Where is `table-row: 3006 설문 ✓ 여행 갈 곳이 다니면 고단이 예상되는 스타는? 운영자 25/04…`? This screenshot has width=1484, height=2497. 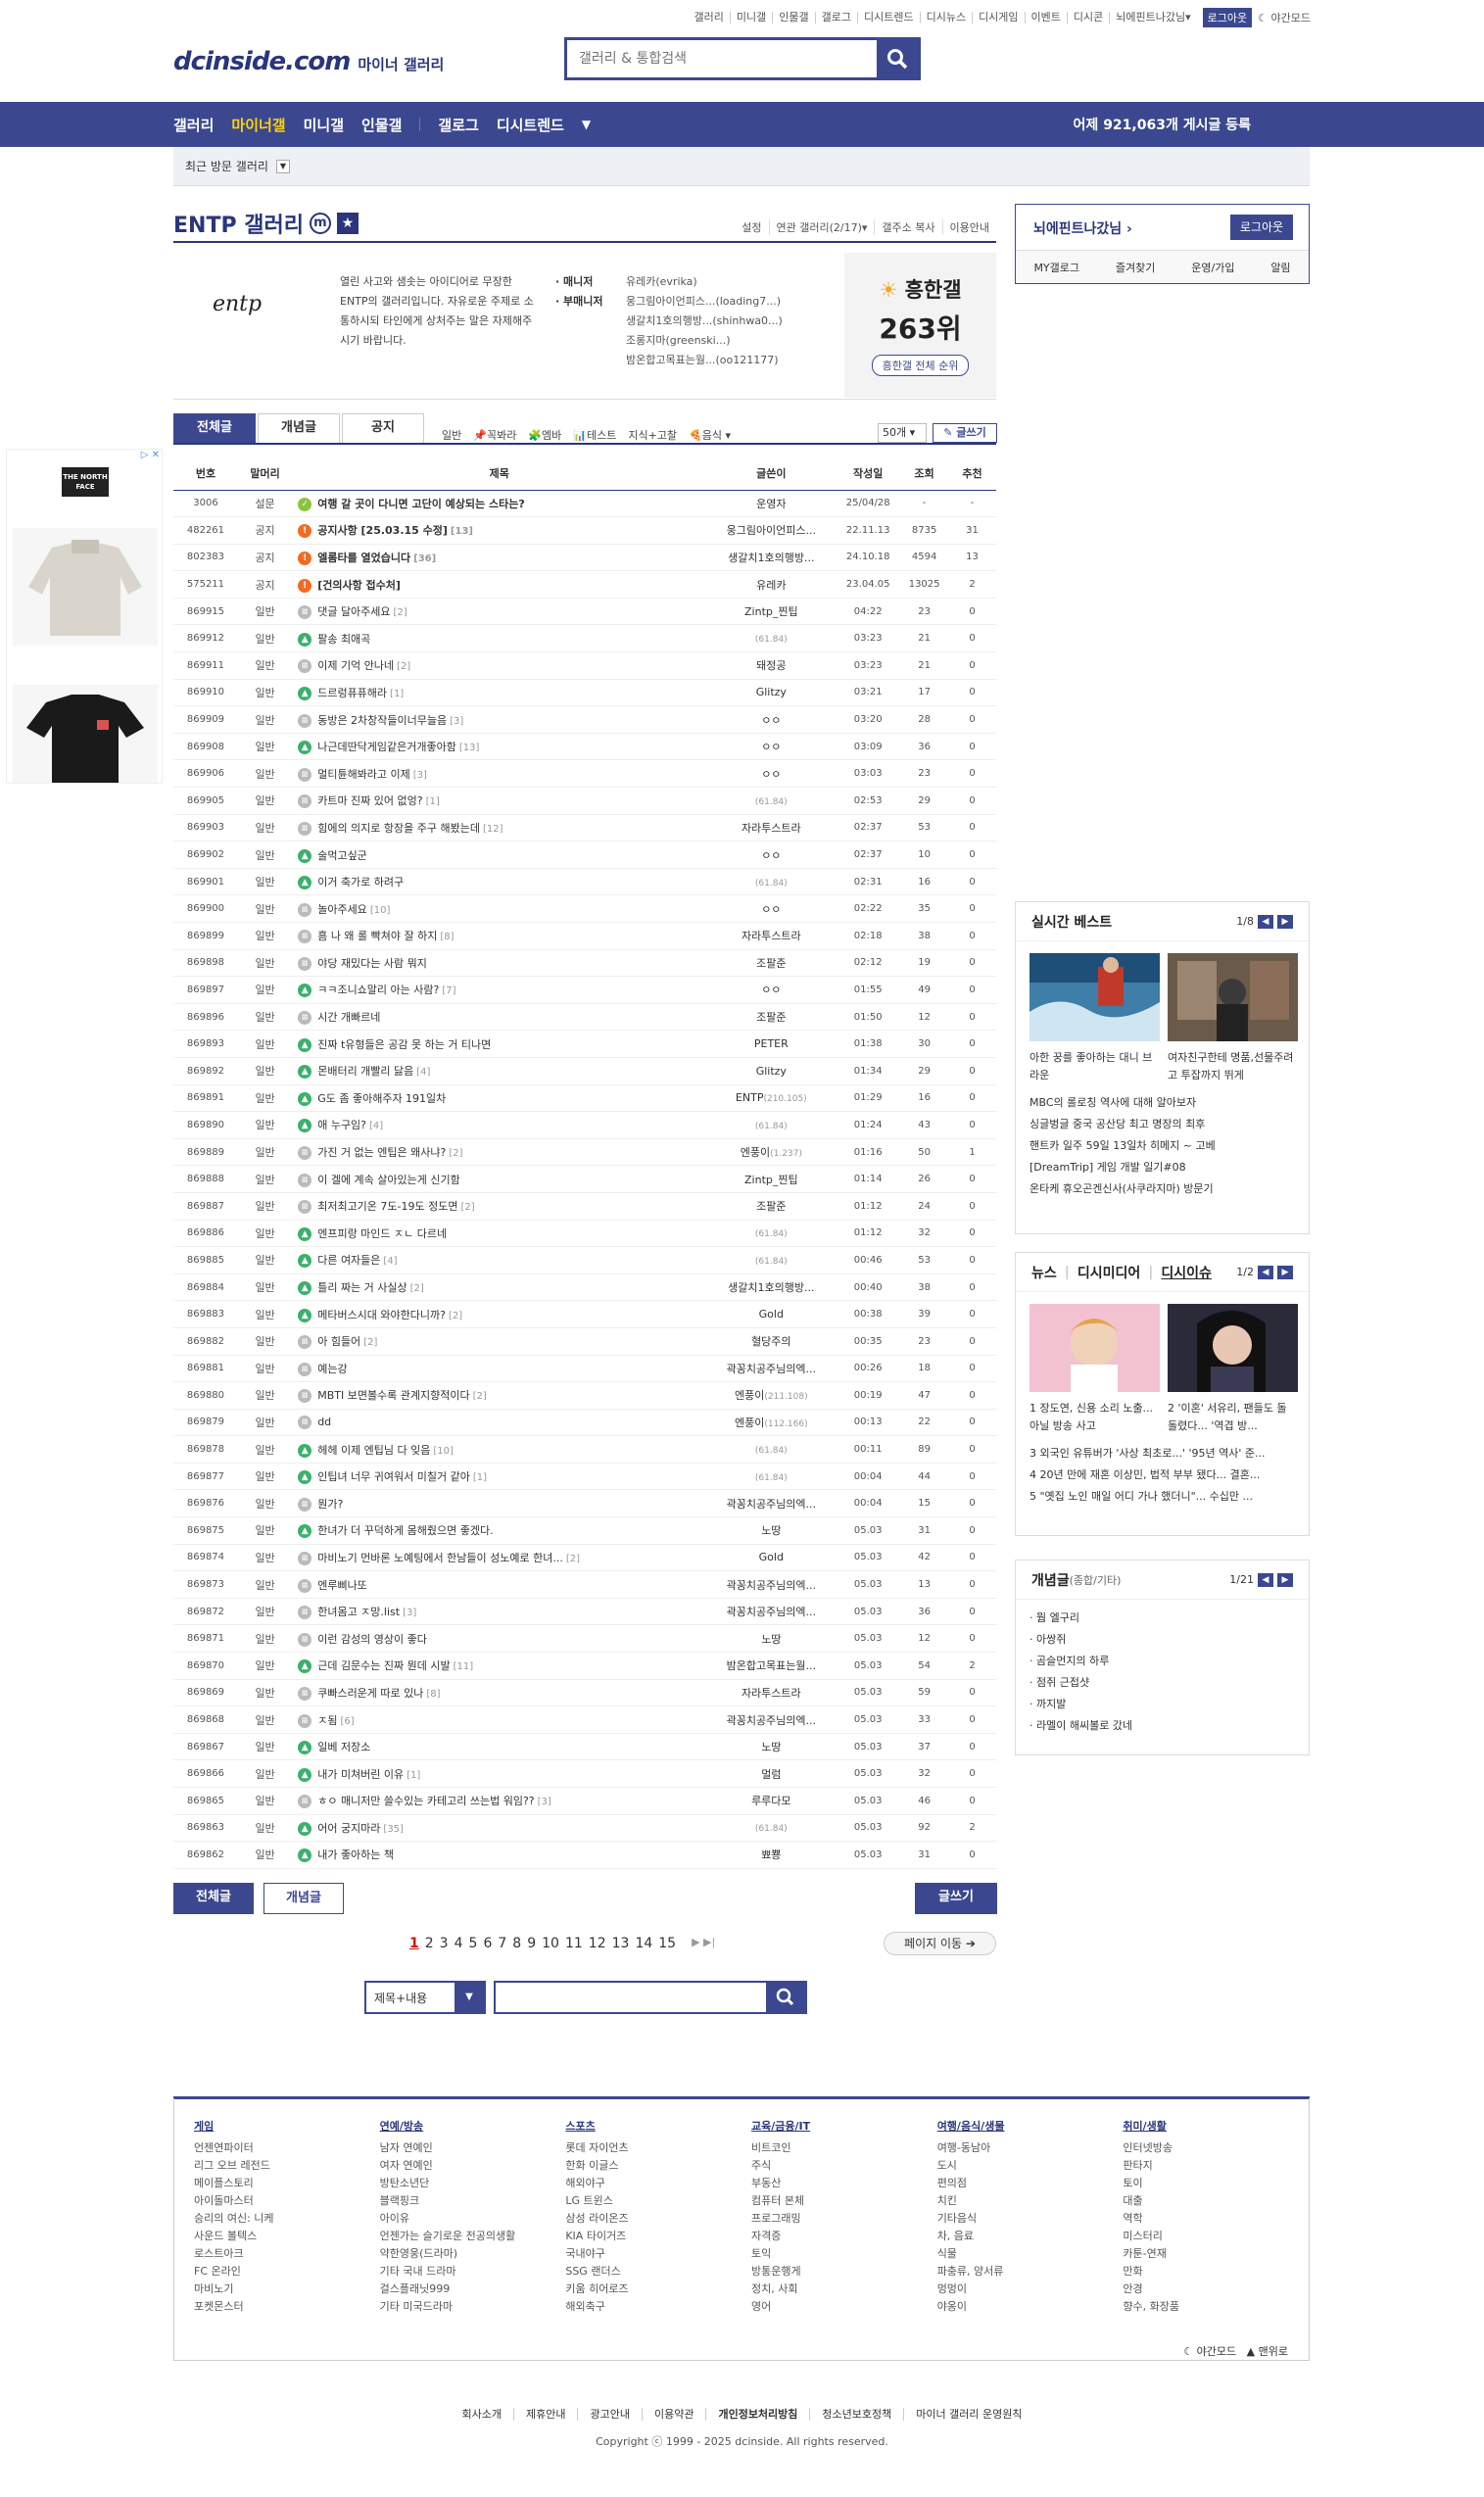 table-row: 3006 설문 ✓ 여행 갈 곳이 다니면 고단이 예상되는 스타는? 운영자 25/04… is located at coordinates (584, 504).